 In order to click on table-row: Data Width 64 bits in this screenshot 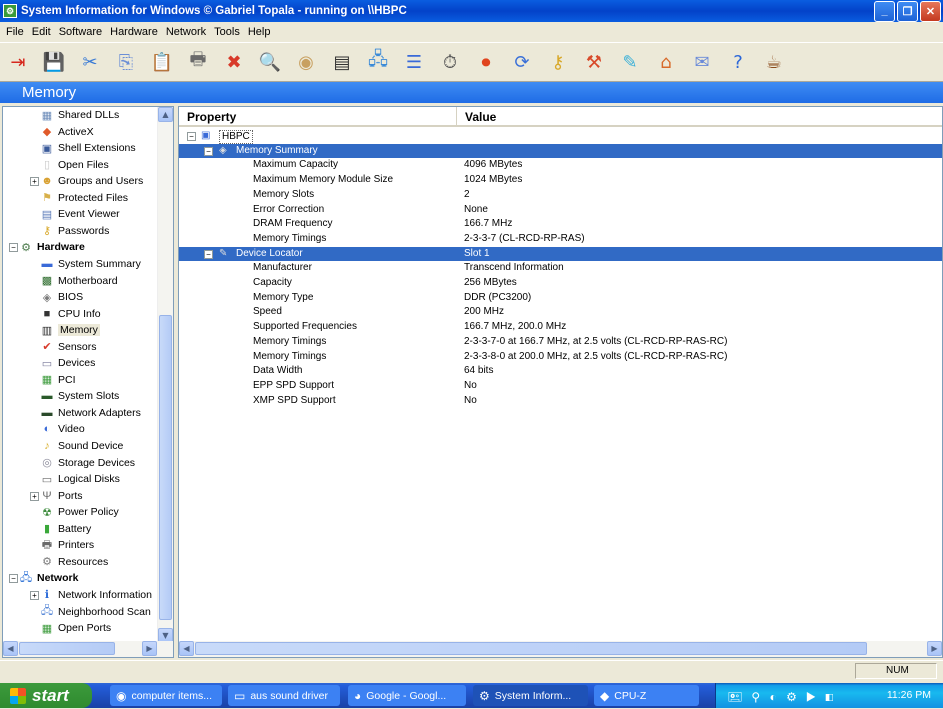, I will do `click(560, 371)`.